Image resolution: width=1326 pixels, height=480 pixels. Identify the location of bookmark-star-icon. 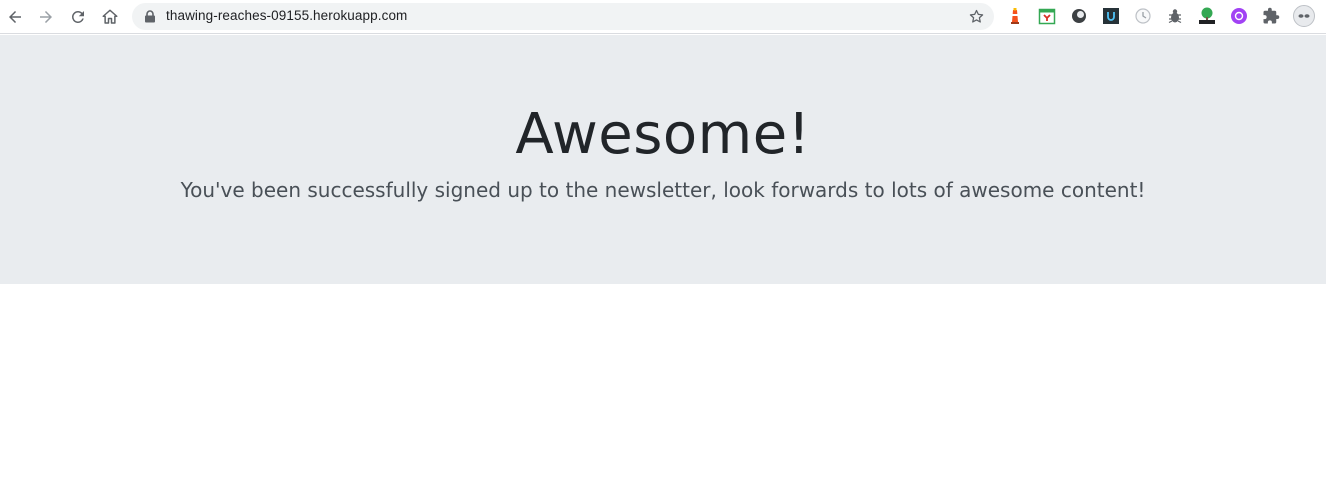
(976, 16).